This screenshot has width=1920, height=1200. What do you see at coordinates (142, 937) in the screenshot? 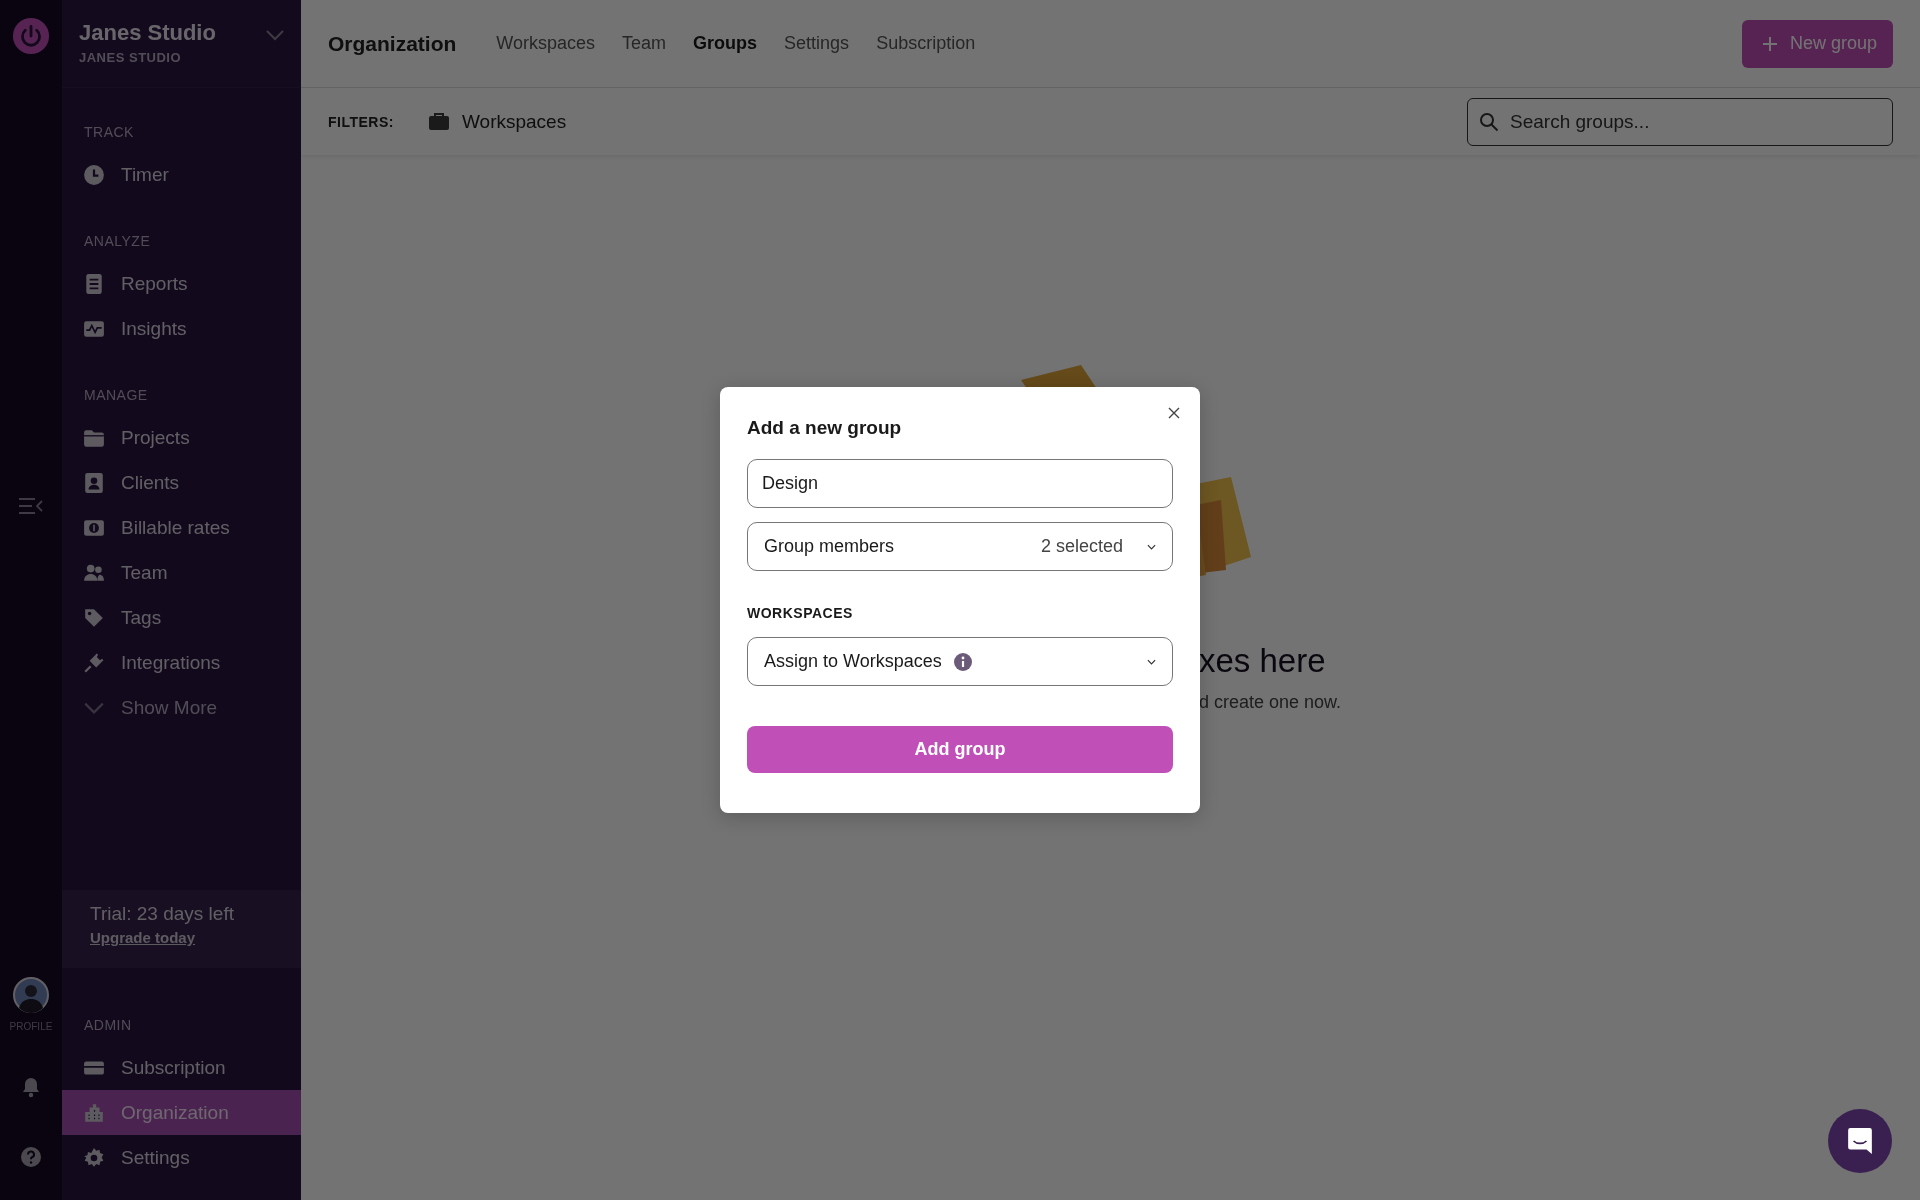
I see `upgrade-link: Upgrade today` at bounding box center [142, 937].